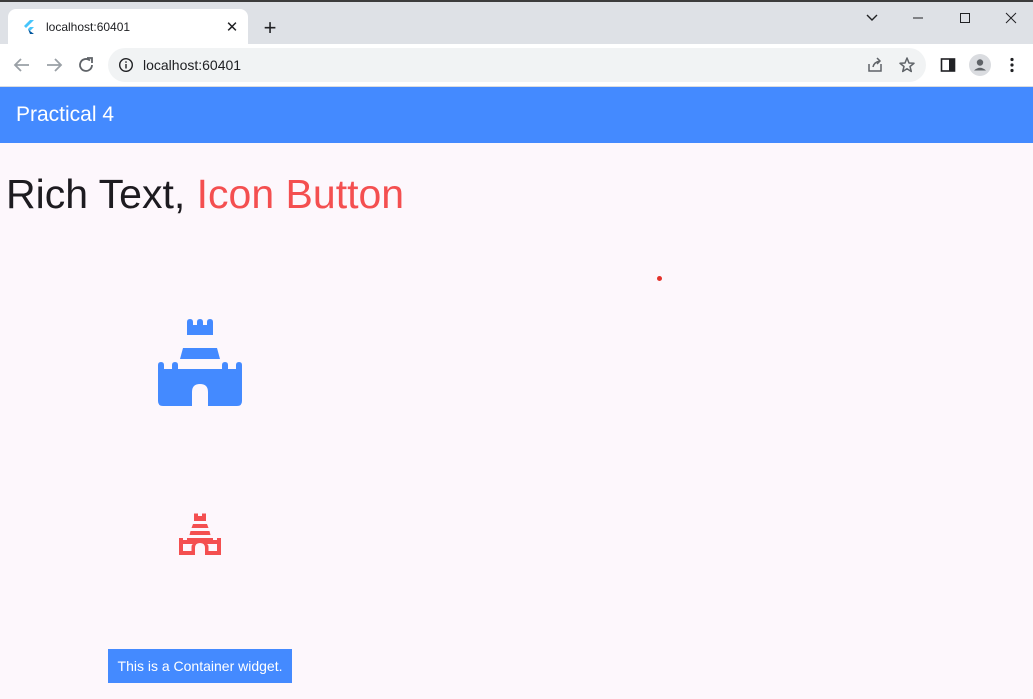  What do you see at coordinates (126, 65) in the screenshot?
I see `site-info-icon` at bounding box center [126, 65].